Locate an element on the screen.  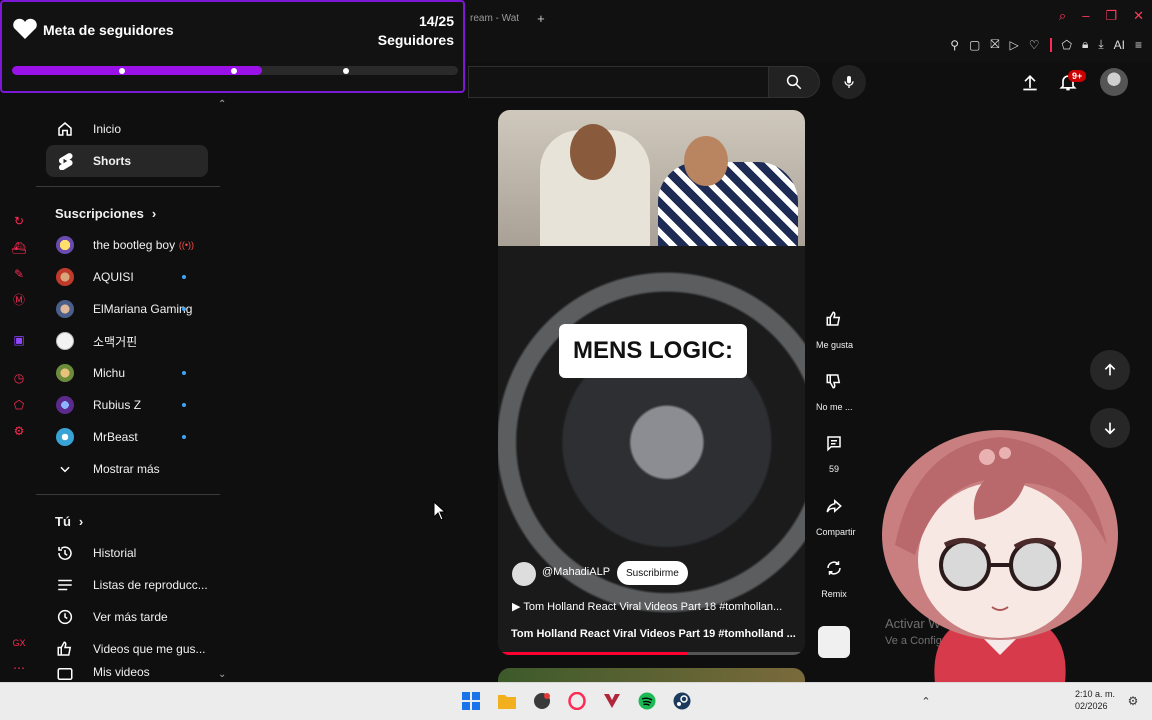
remix-icon is located at coordinates (834, 568).